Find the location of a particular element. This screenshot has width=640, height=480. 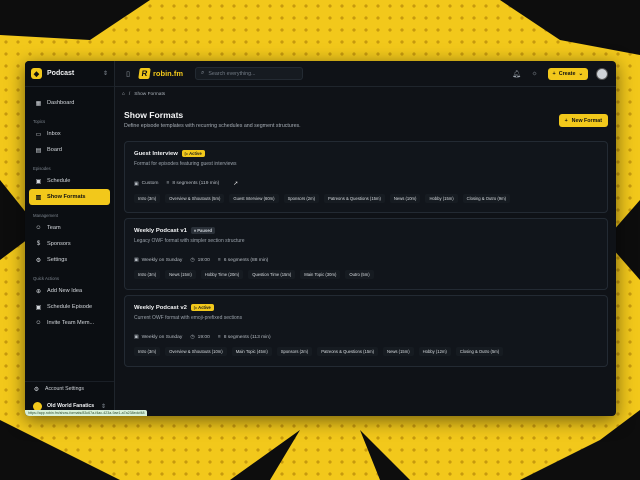

format-title: Guest Interview is located at coordinates (156, 153).